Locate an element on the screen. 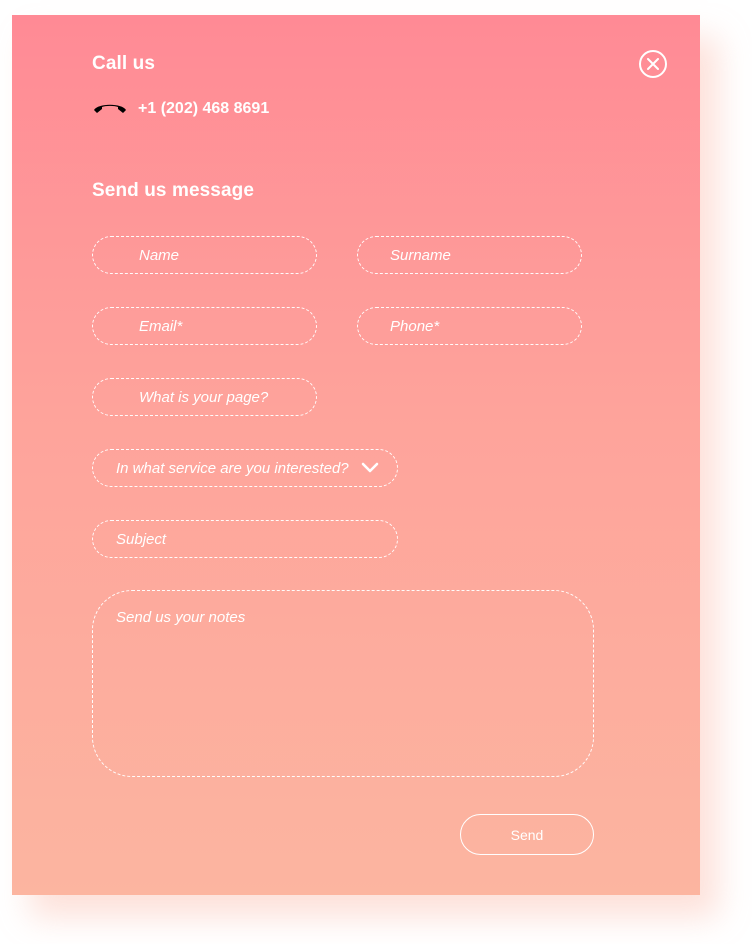 The image size is (752, 944). service-select: In what service are you interested? is located at coordinates (245, 468).